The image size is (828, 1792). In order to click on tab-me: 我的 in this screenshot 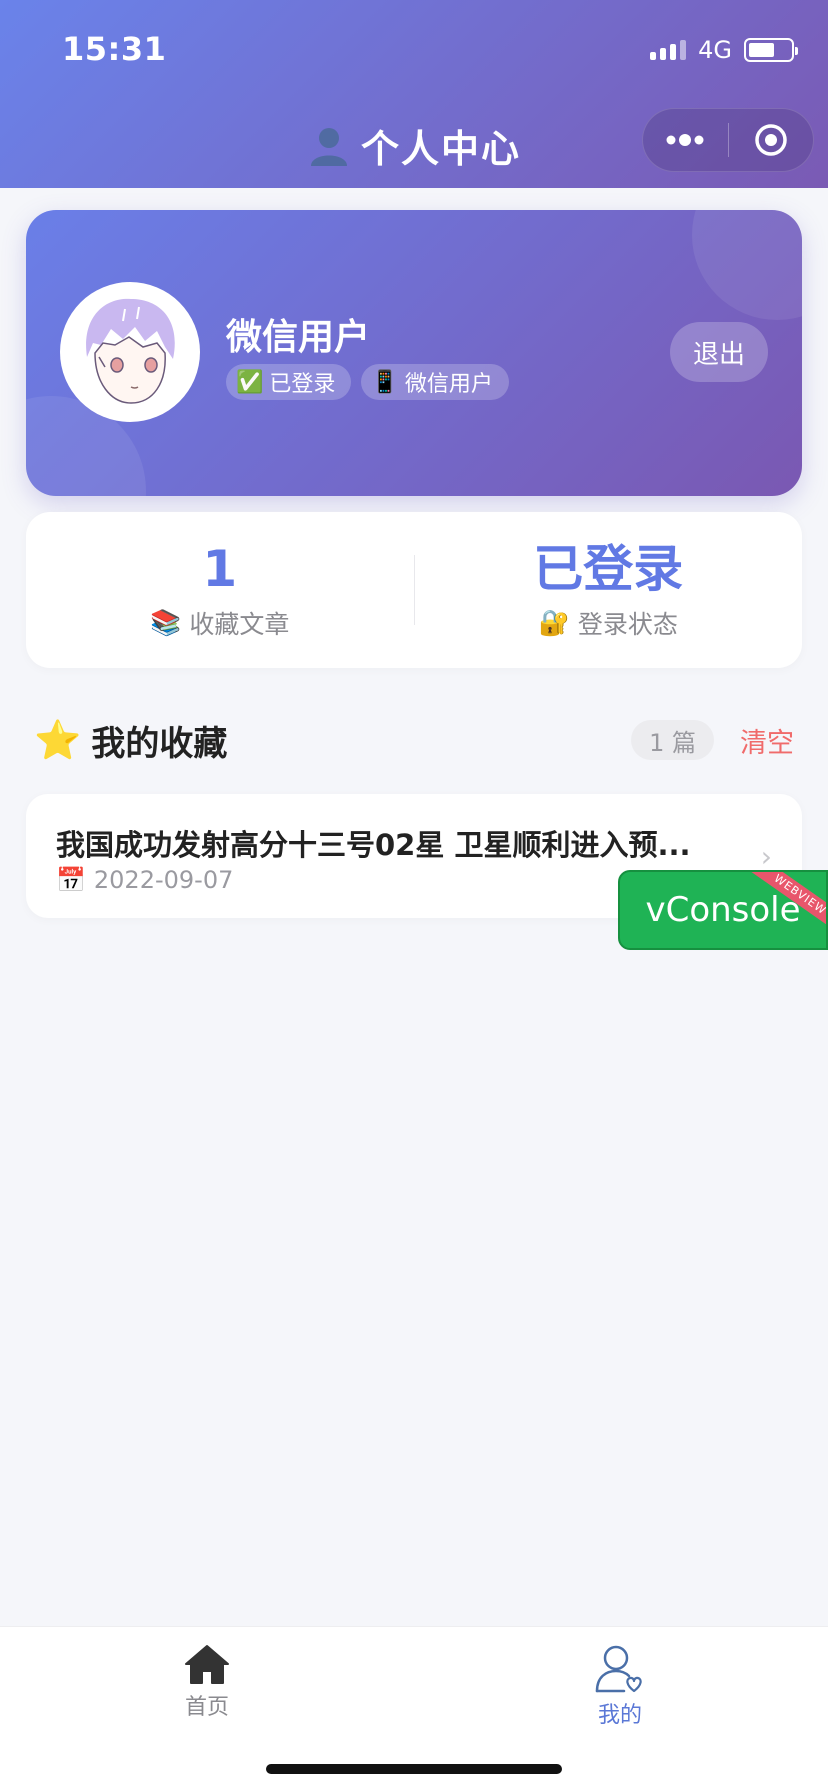, I will do `click(620, 1686)`.